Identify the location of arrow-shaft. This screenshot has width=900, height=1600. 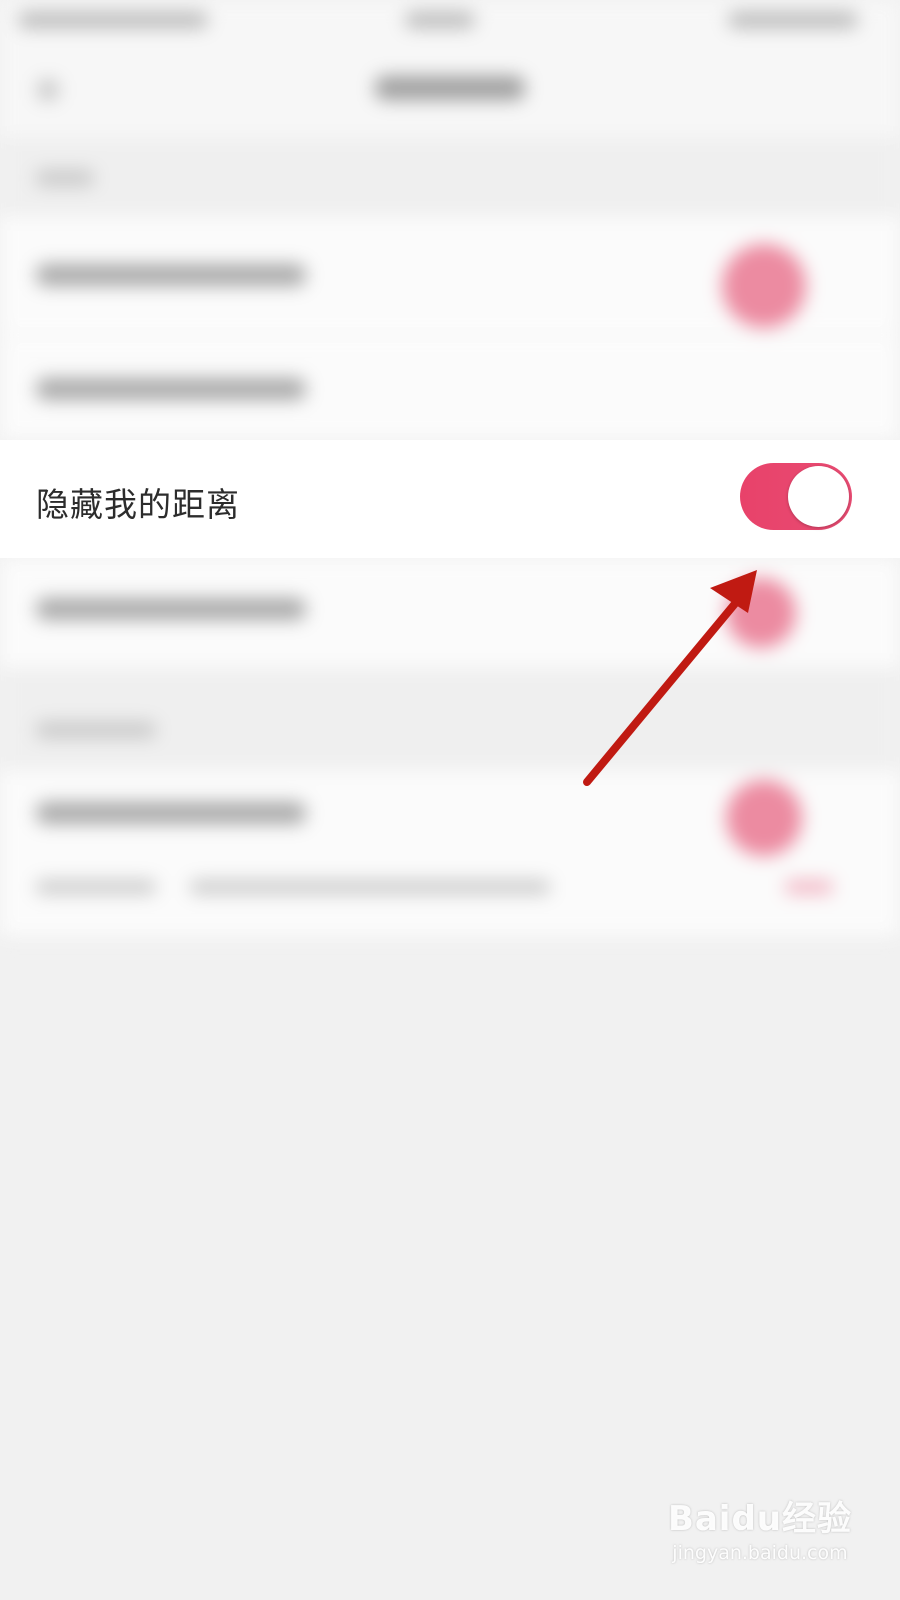
(662, 691).